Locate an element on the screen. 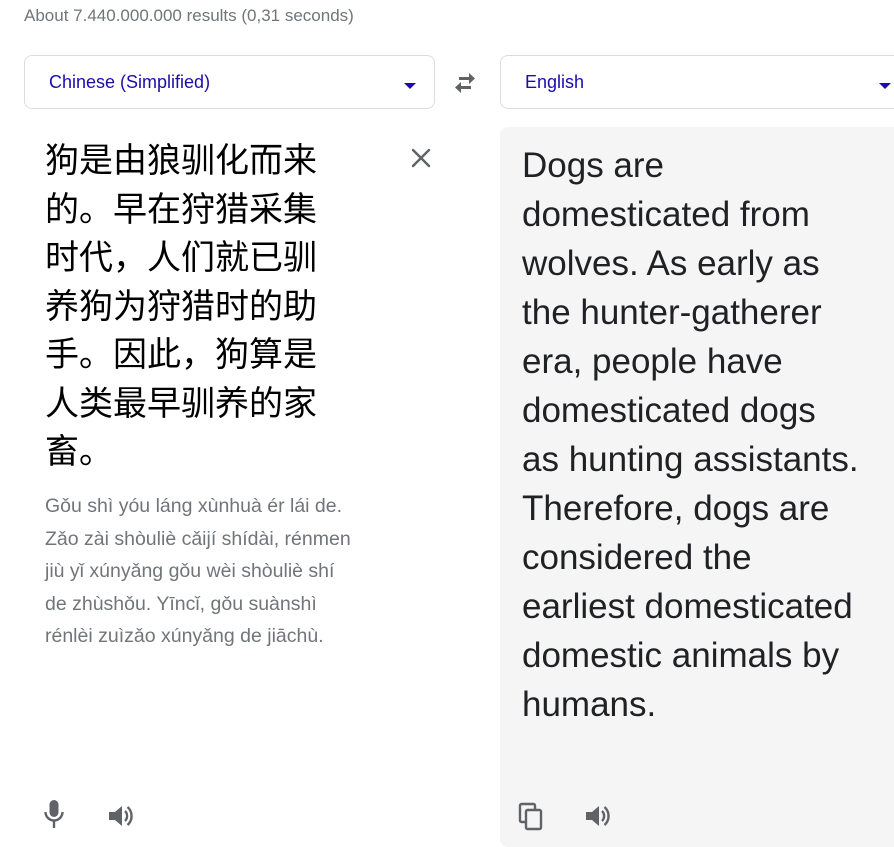 The image size is (894, 847). target-language-select: English is located at coordinates (697, 82).